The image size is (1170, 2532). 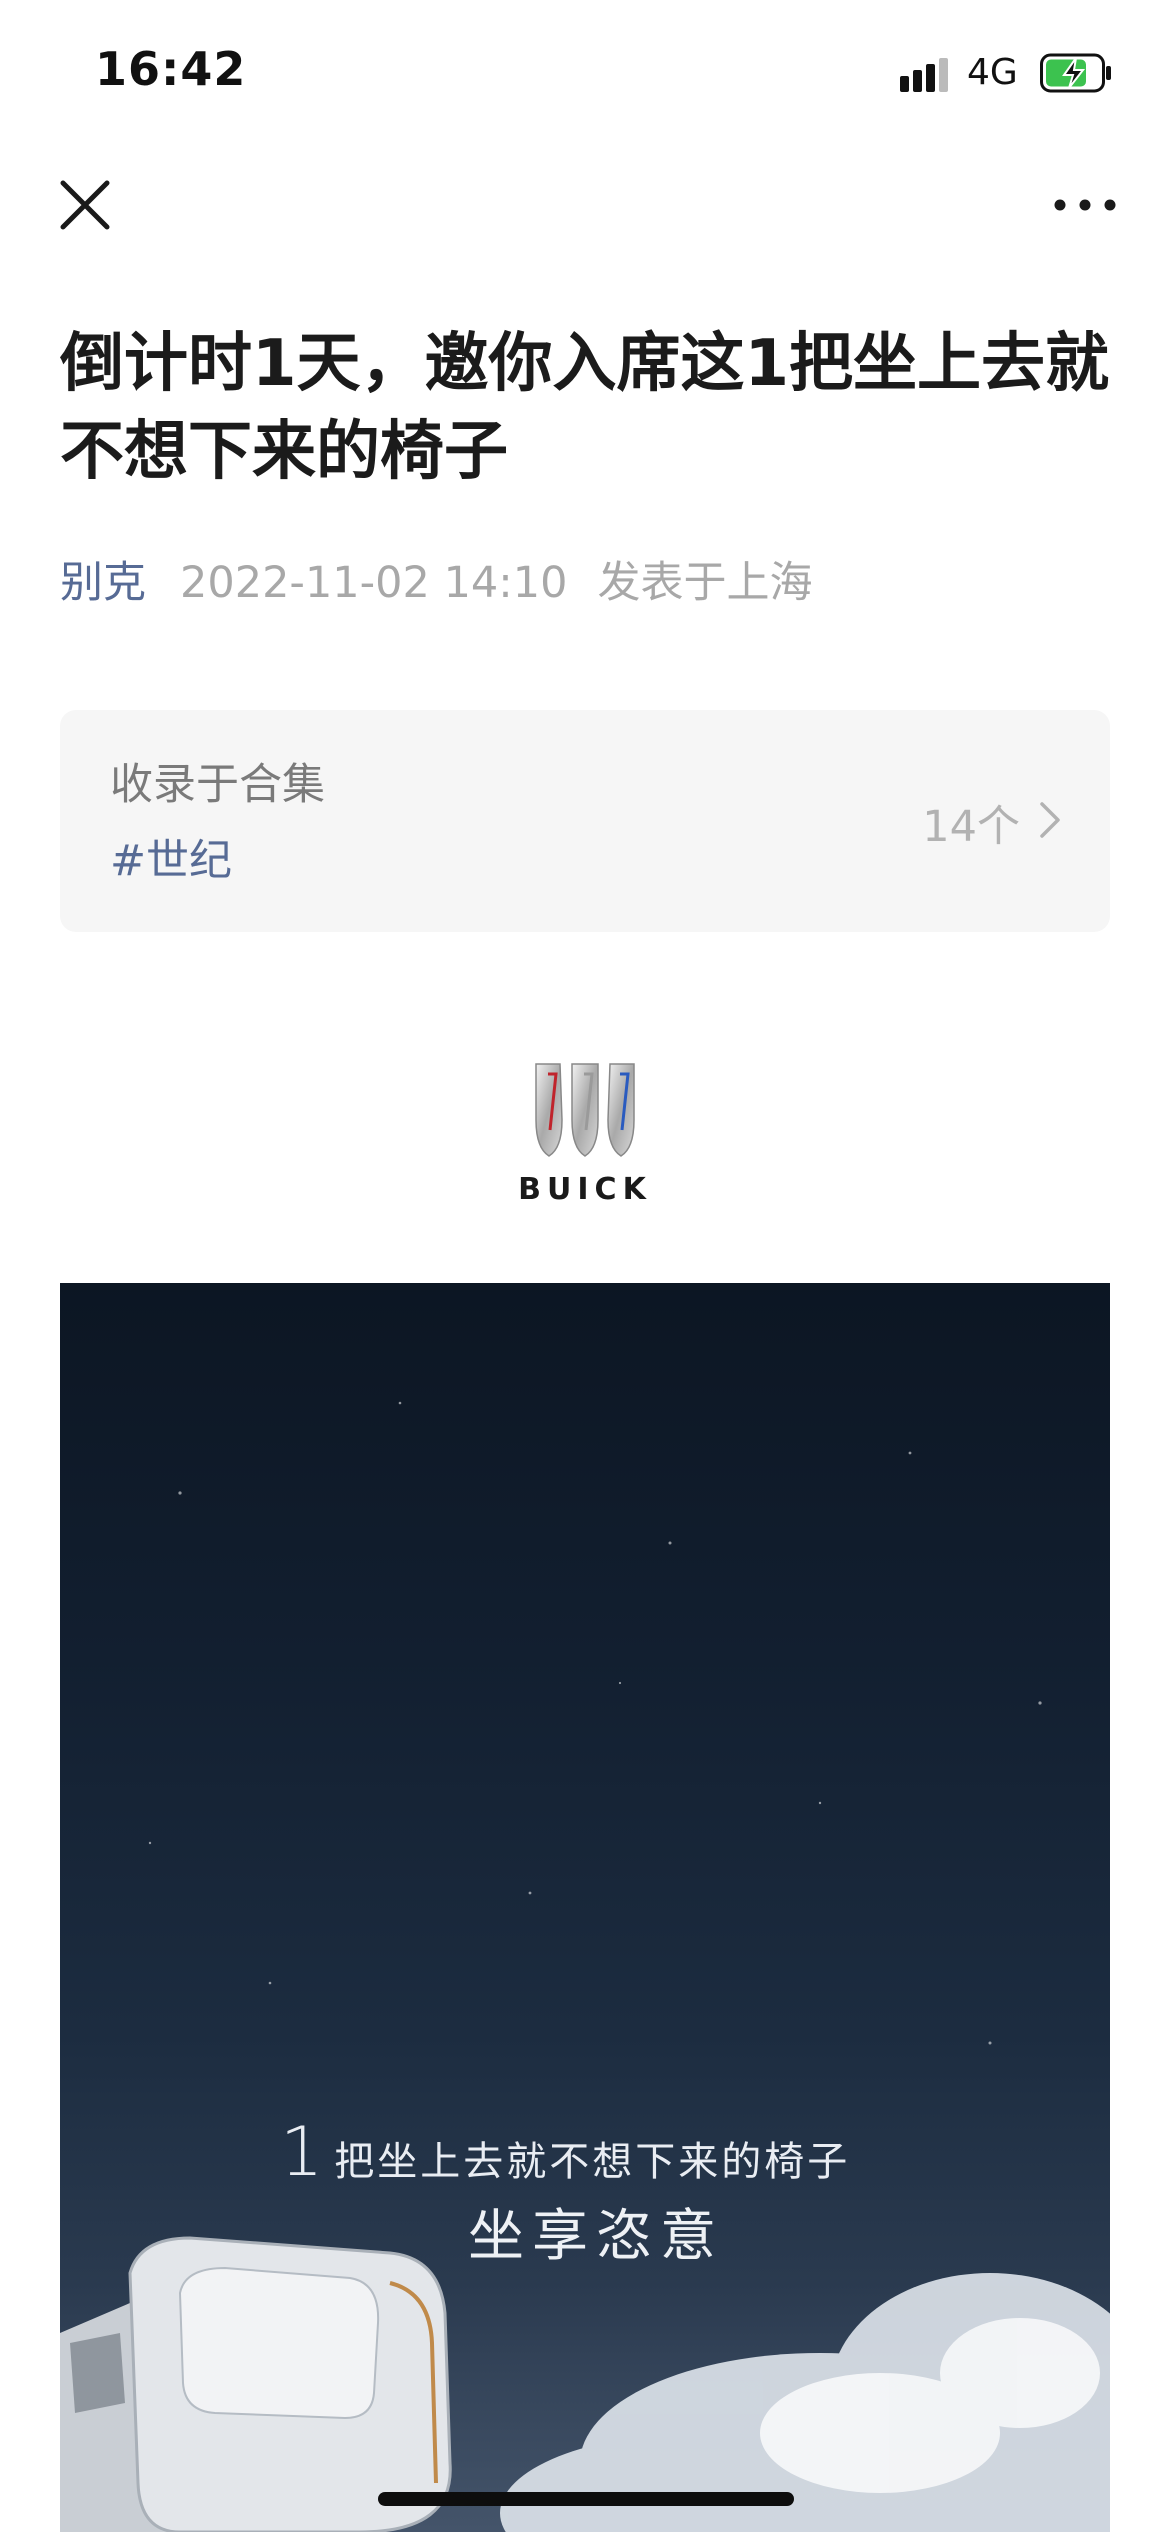 I want to click on battery-charging-icon, so click(x=1075, y=73).